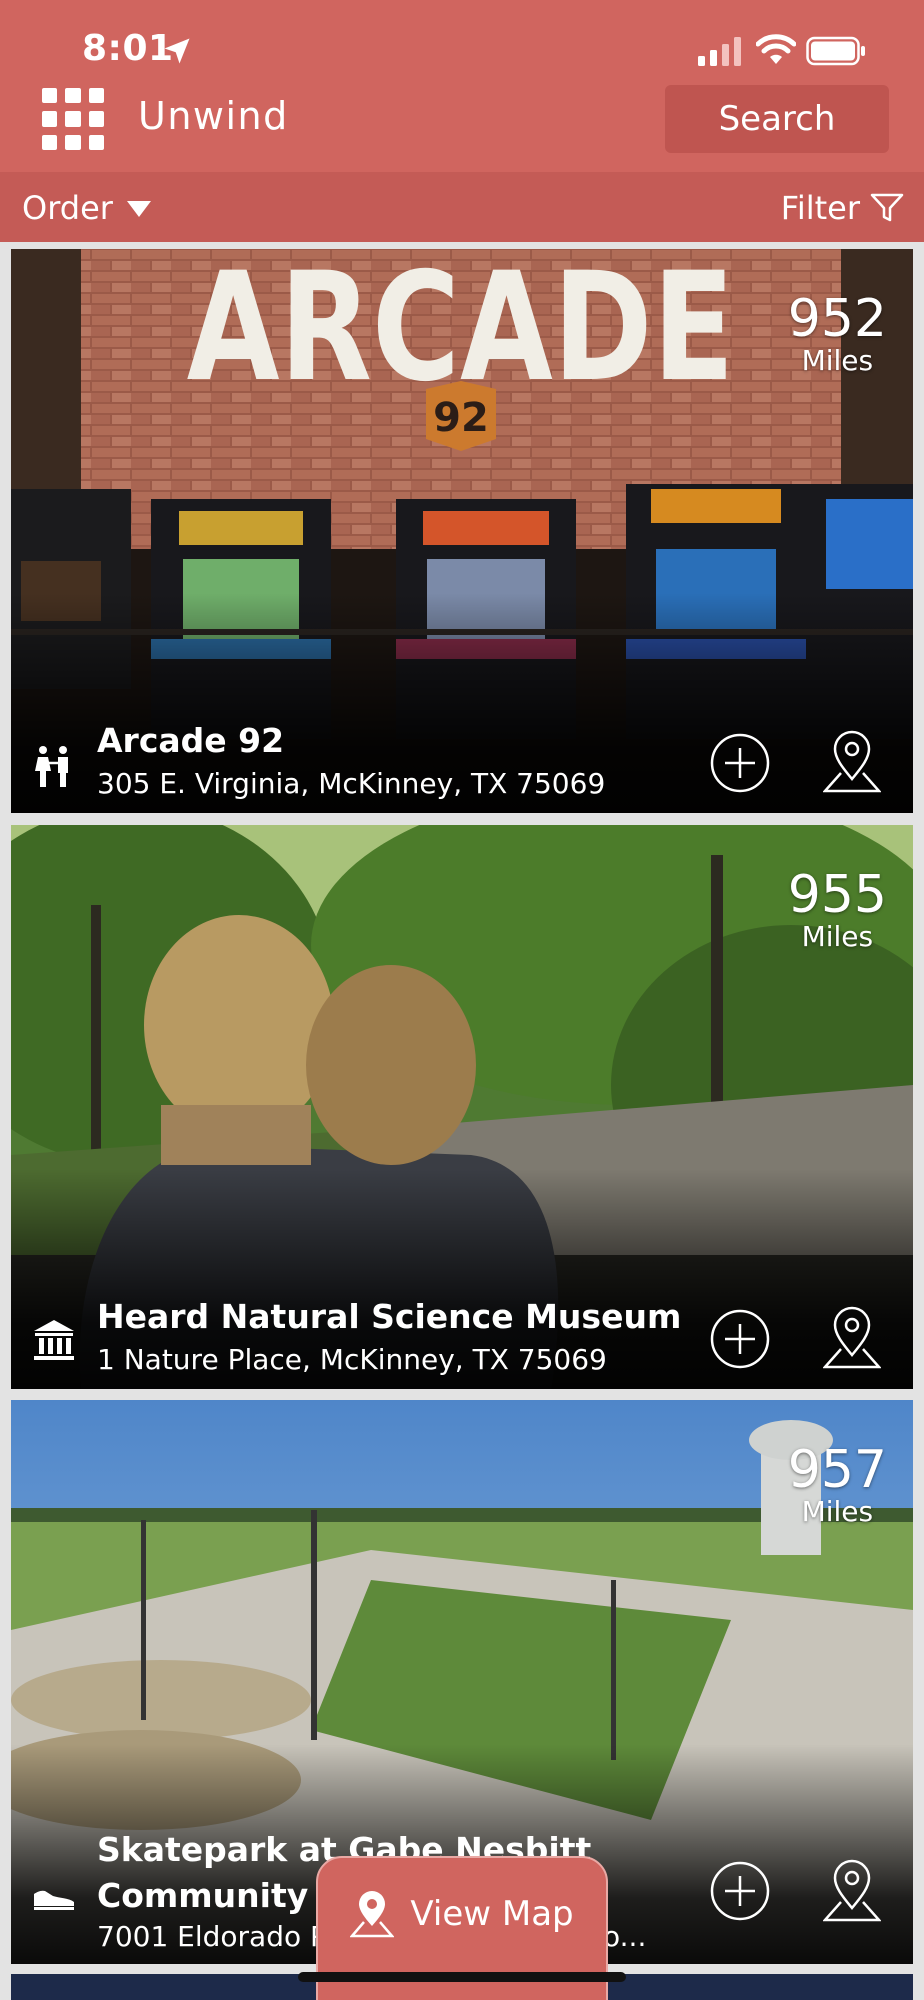 This screenshot has width=924, height=2000. What do you see at coordinates (776, 49) in the screenshot?
I see `wifi-icon` at bounding box center [776, 49].